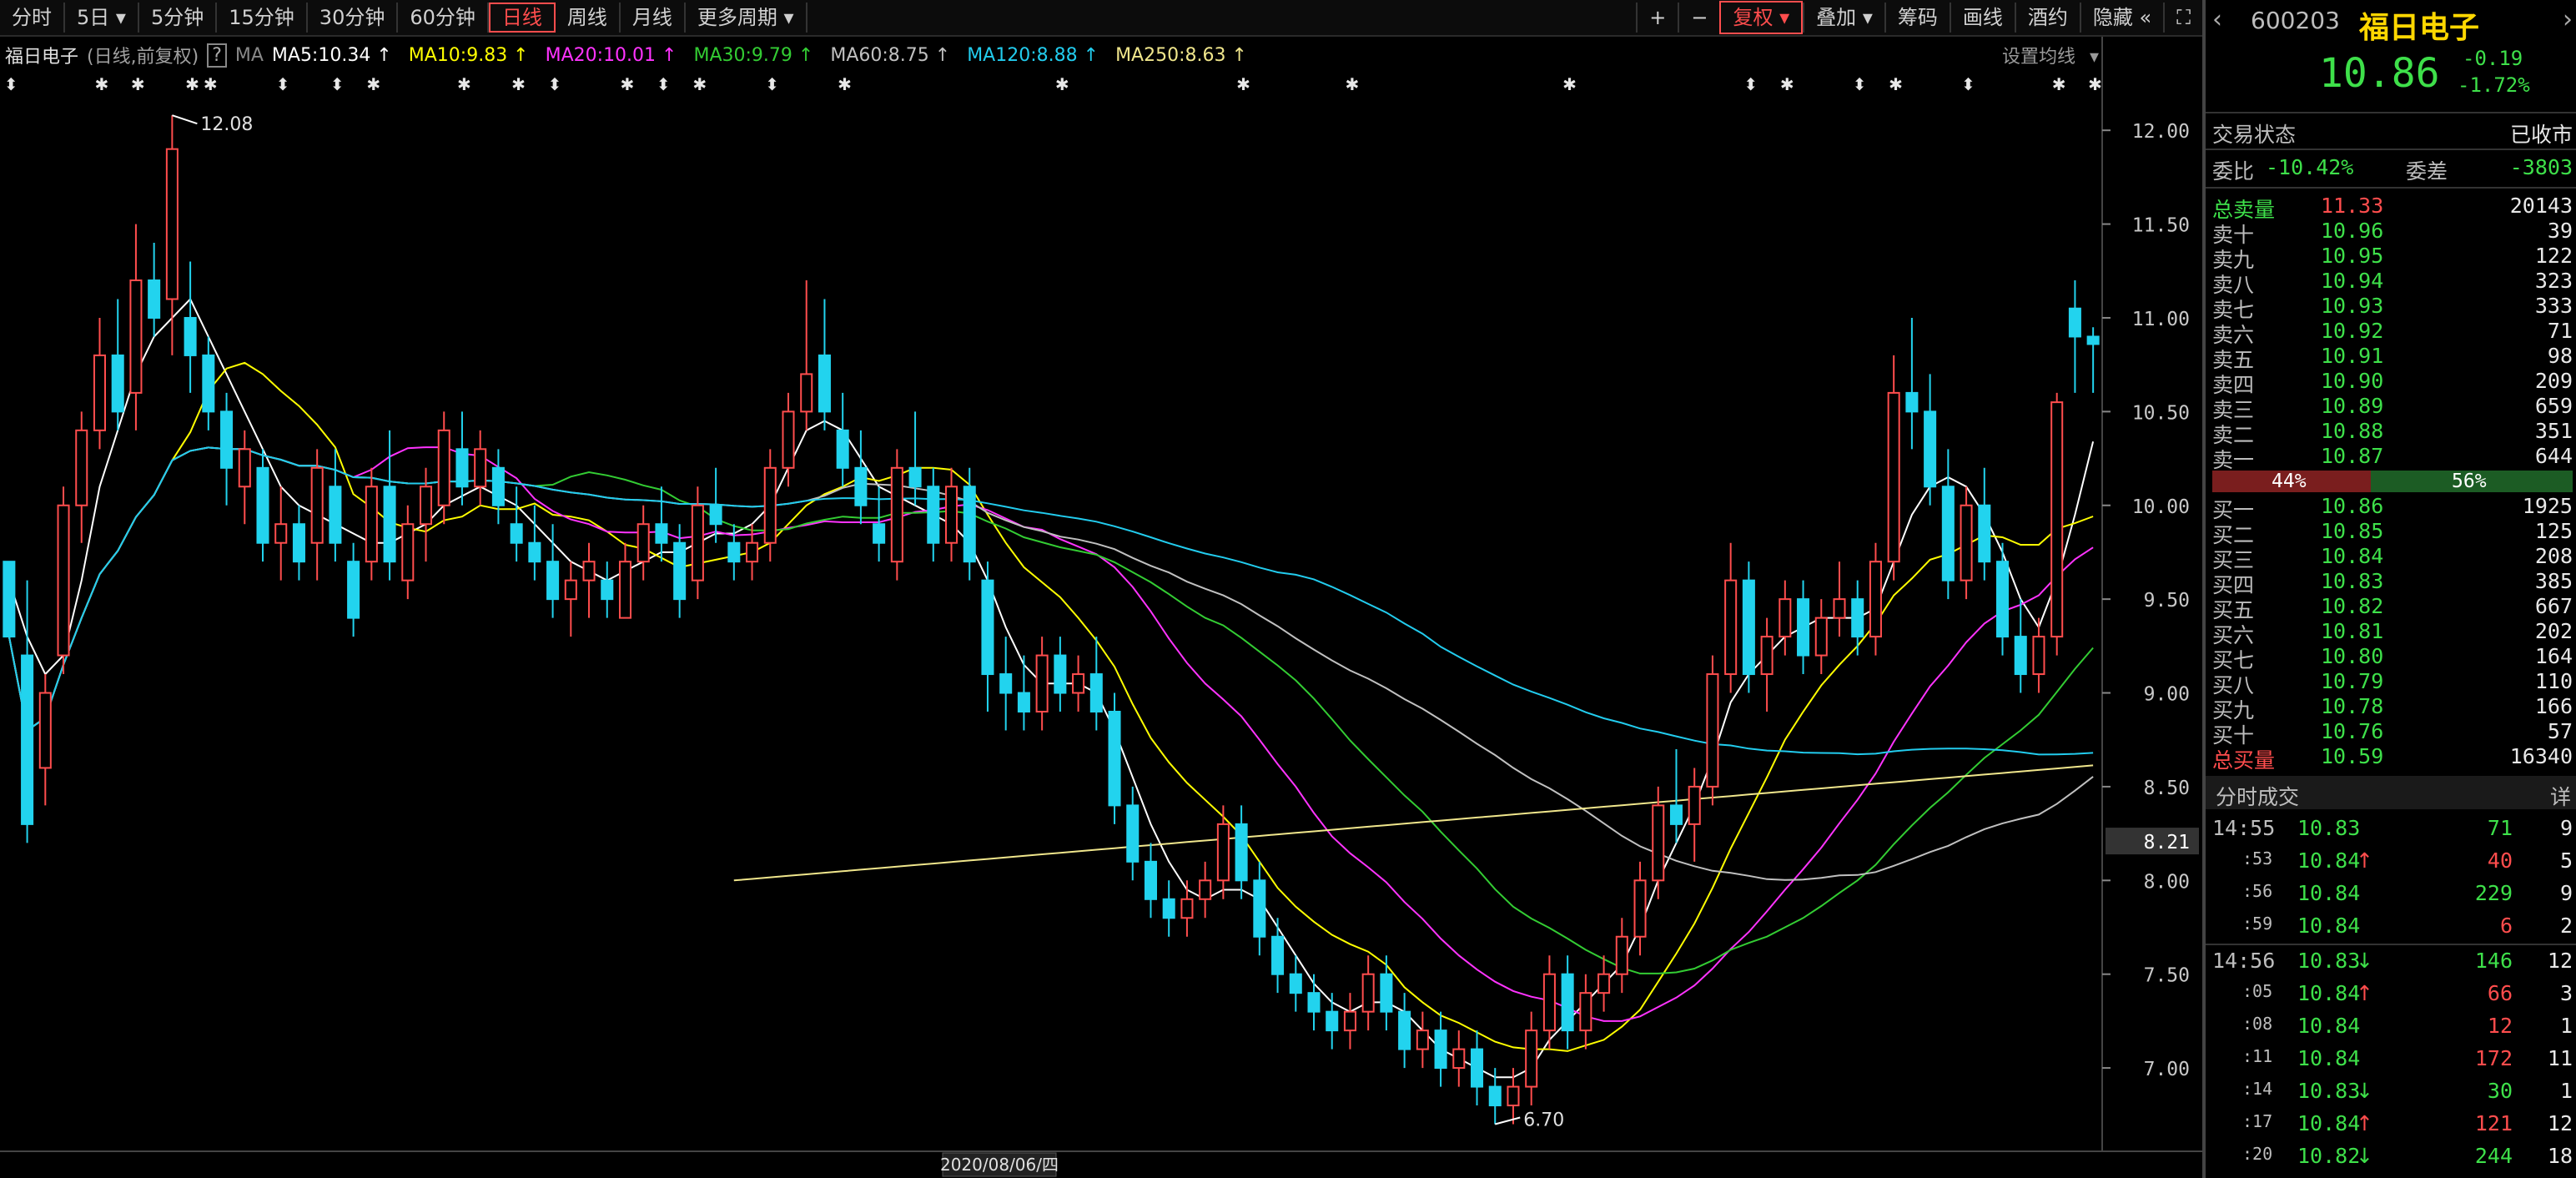  What do you see at coordinates (2392, 383) in the screenshot?
I see `sell-level-row: 卖四 10.90 209` at bounding box center [2392, 383].